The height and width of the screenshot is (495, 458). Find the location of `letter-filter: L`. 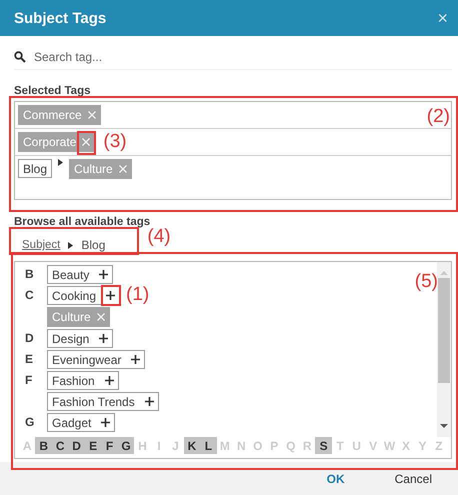

letter-filter: L is located at coordinates (208, 445).